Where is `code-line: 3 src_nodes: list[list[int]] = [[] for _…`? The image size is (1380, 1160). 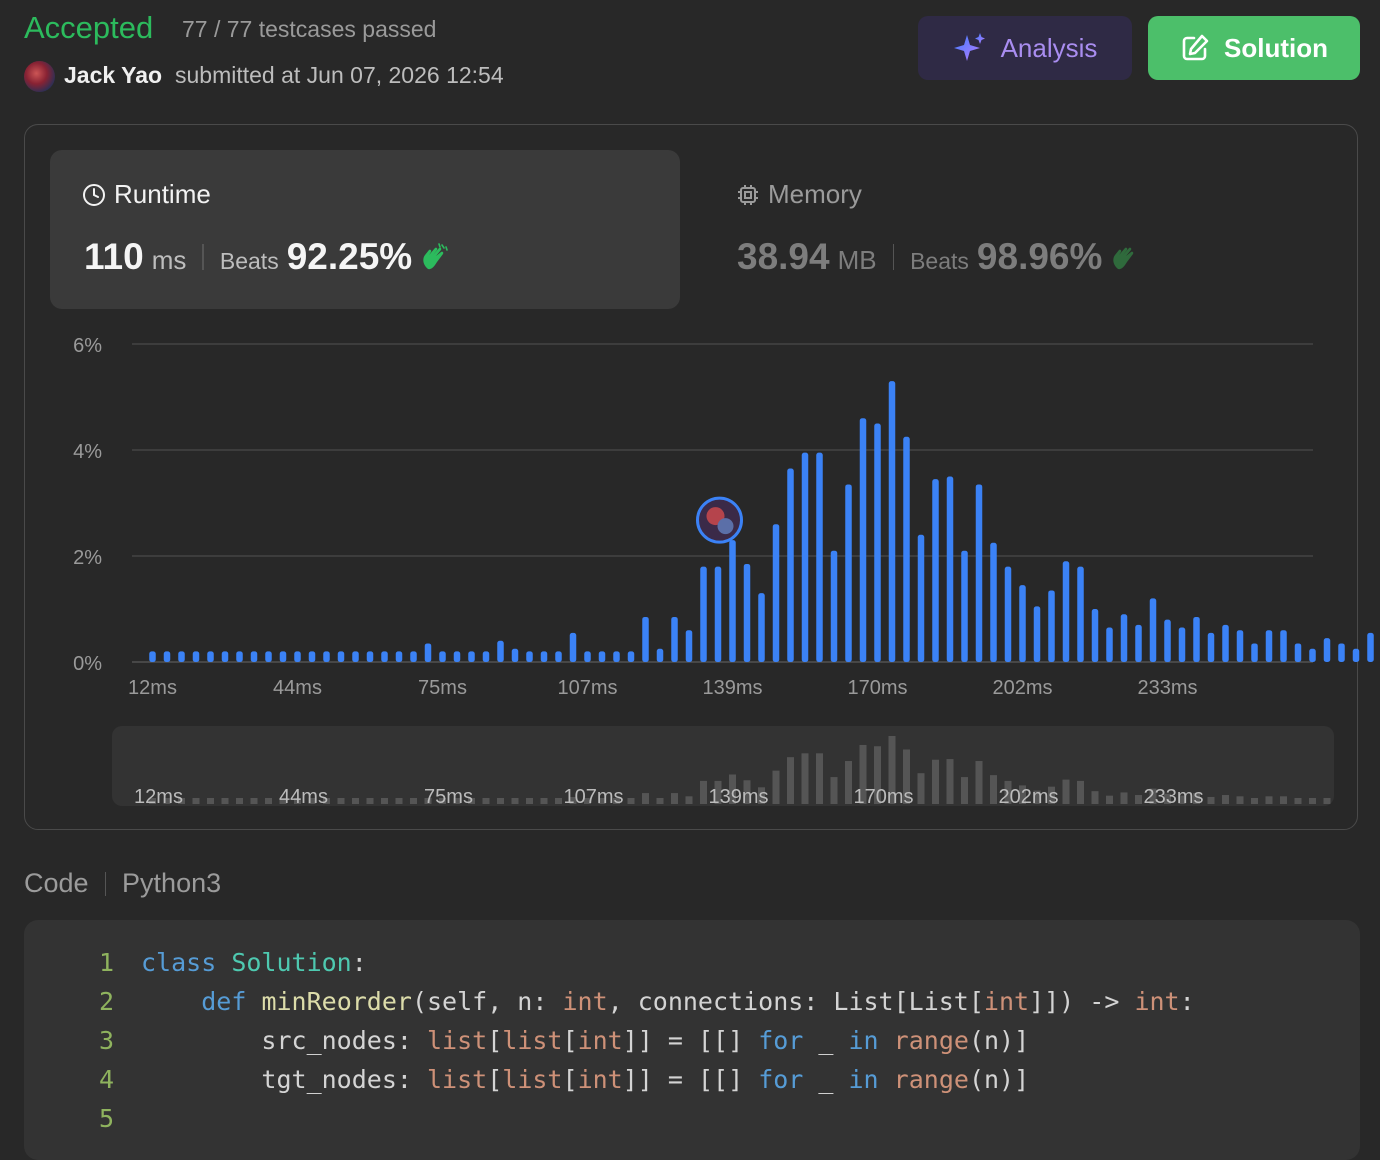 code-line: 3 src_nodes: list[list[int]] = [[] for _… is located at coordinates (692, 1045).